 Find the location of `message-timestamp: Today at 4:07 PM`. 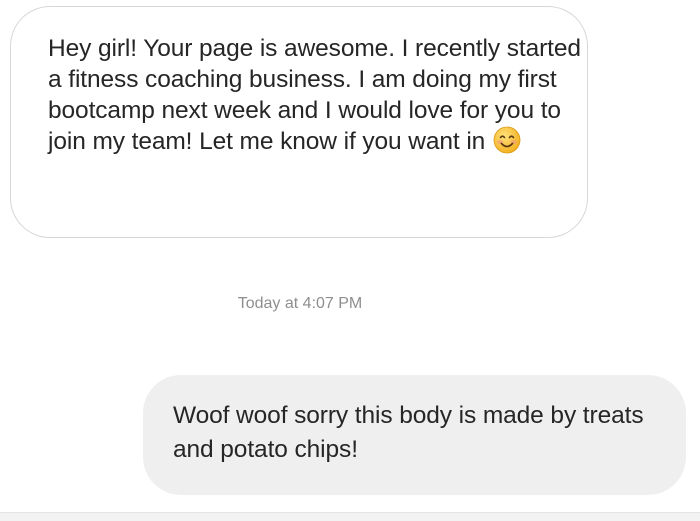

message-timestamp: Today at 4:07 PM is located at coordinates (300, 303).